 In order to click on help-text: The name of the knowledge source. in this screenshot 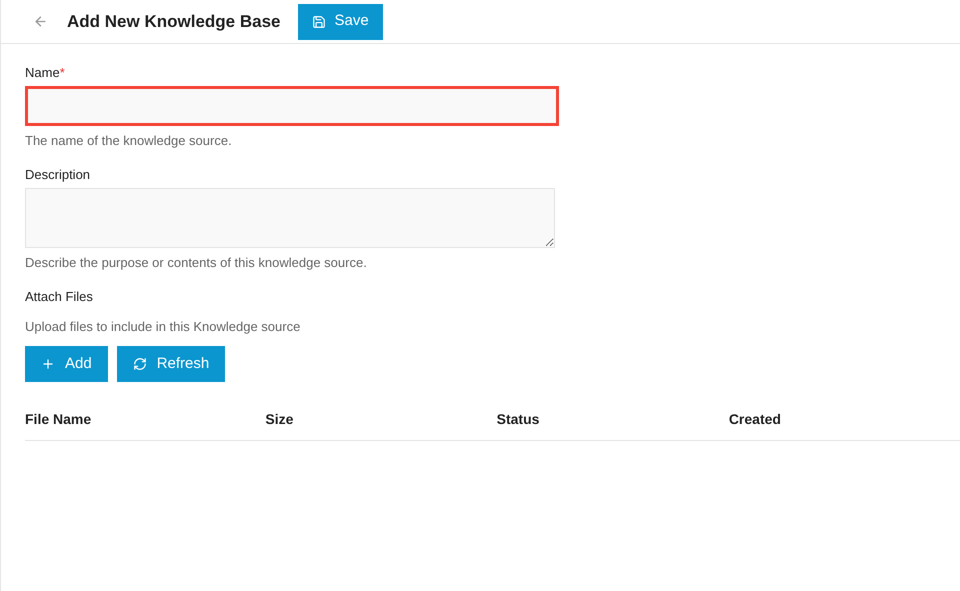, I will do `click(129, 141)`.